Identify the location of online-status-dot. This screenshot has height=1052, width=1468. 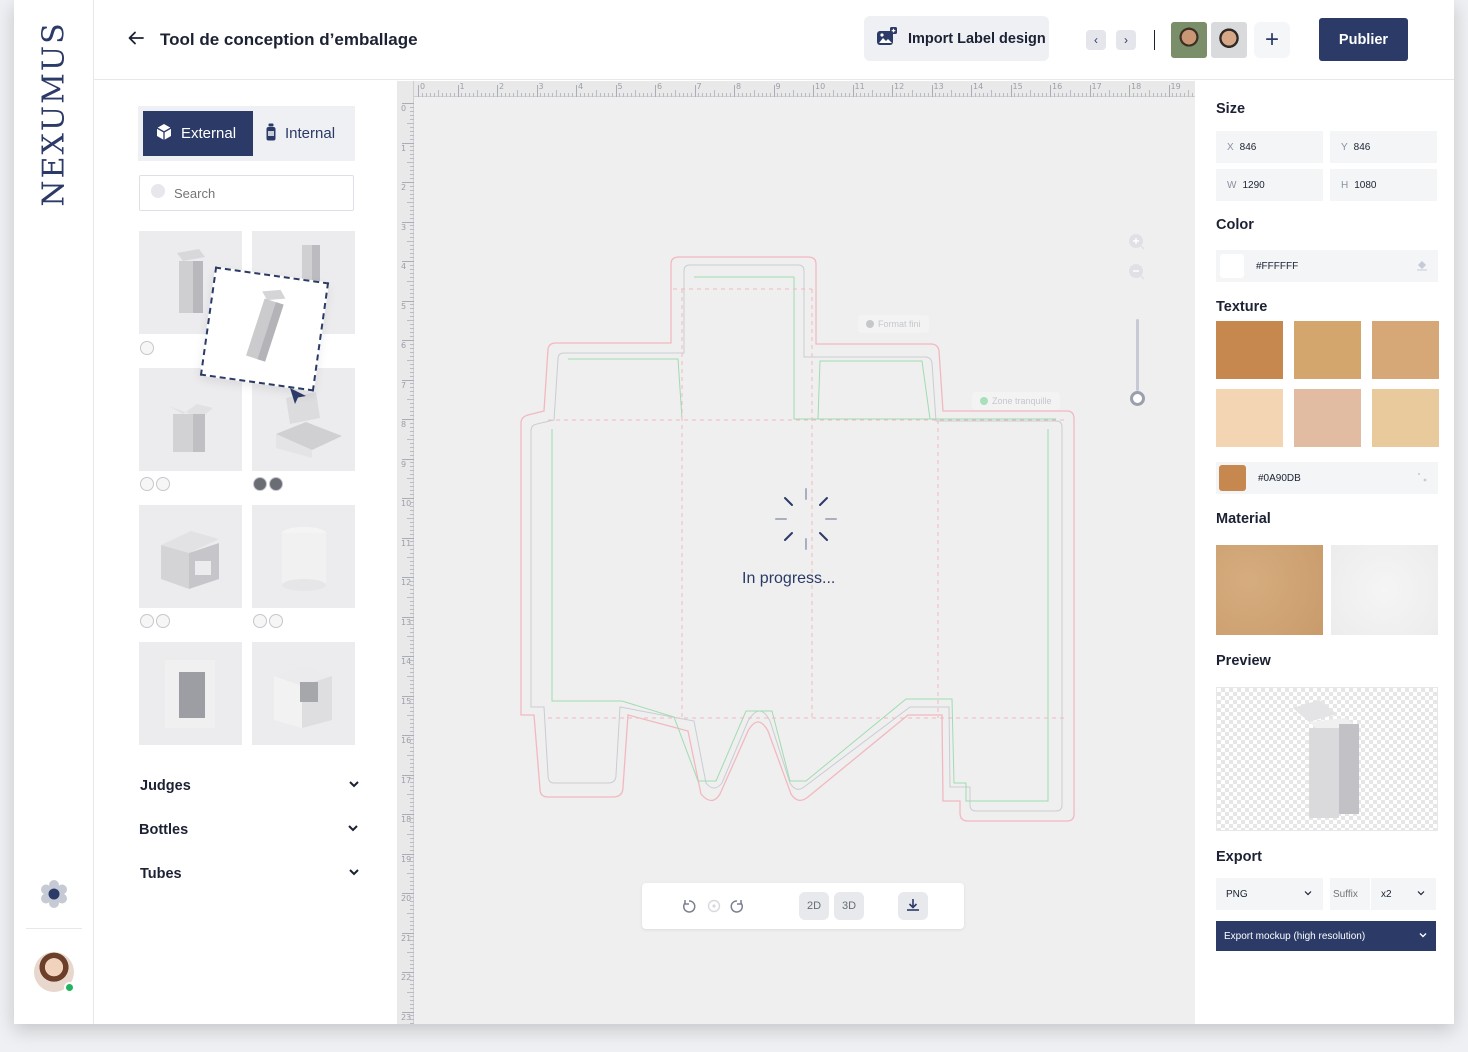
(69, 987).